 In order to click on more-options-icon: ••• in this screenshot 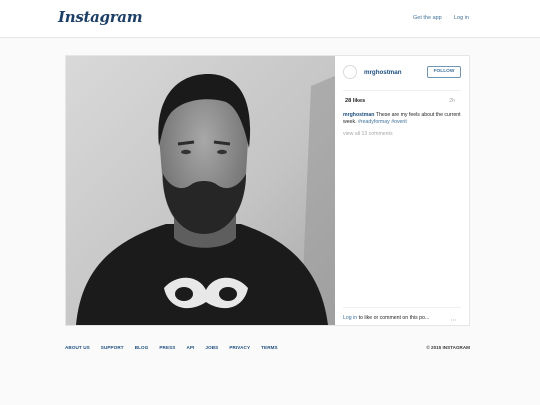, I will do `click(454, 319)`.